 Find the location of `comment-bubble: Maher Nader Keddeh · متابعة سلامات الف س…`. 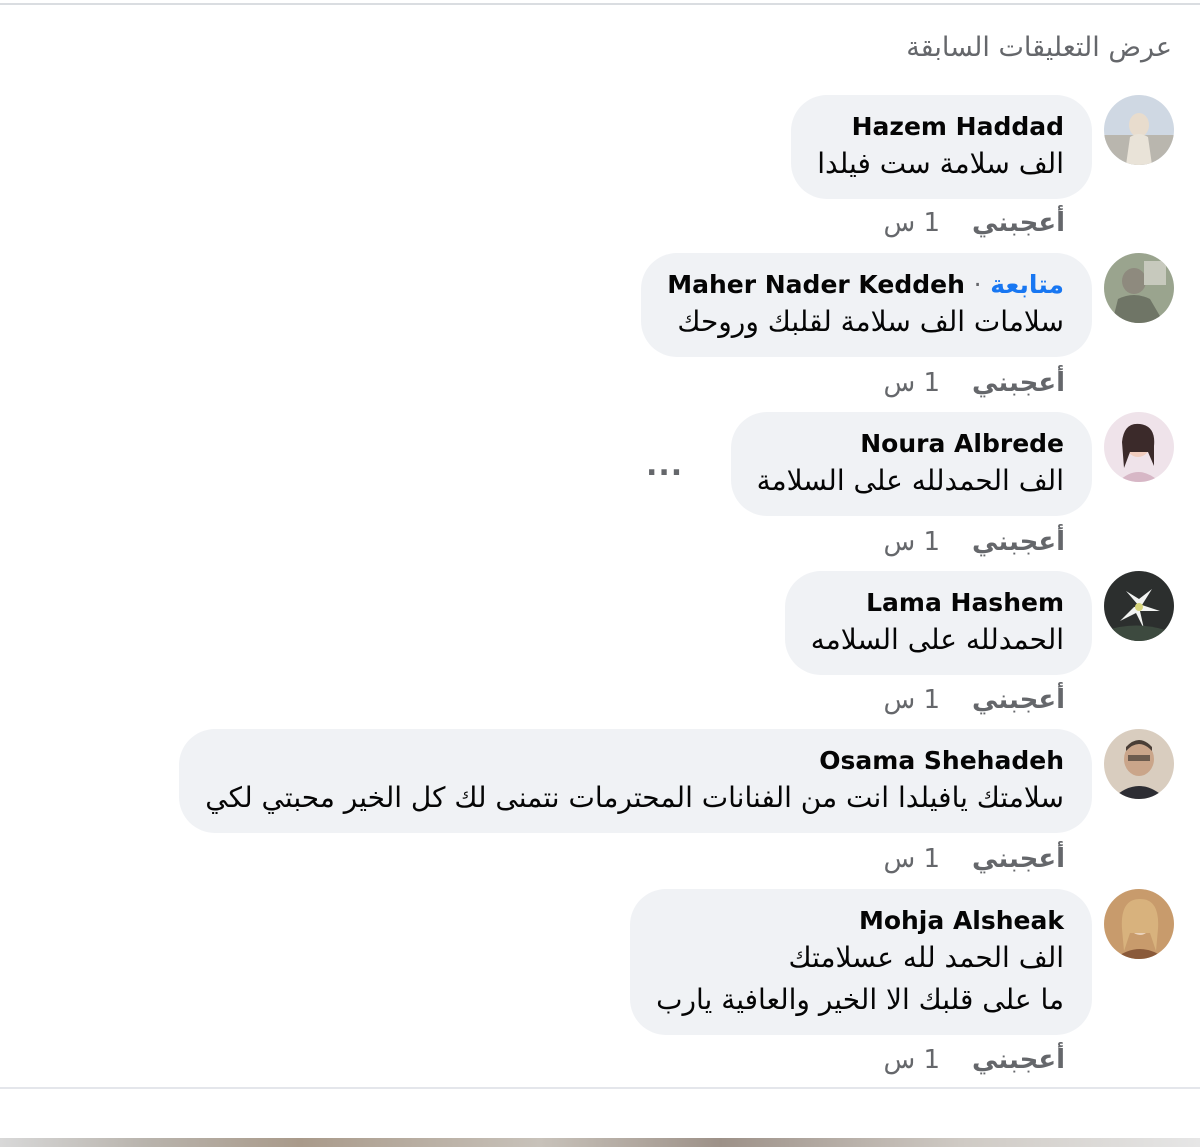

comment-bubble: Maher Nader Keddeh · متابعة سلامات الف س… is located at coordinates (866, 305).